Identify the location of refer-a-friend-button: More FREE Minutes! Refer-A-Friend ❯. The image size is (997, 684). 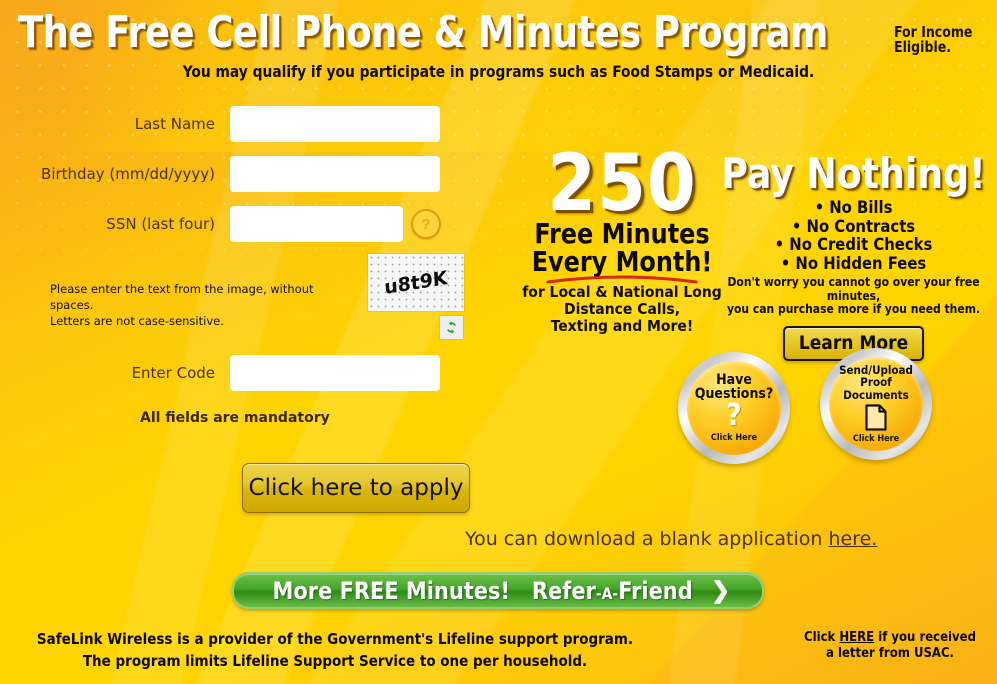
(498, 590).